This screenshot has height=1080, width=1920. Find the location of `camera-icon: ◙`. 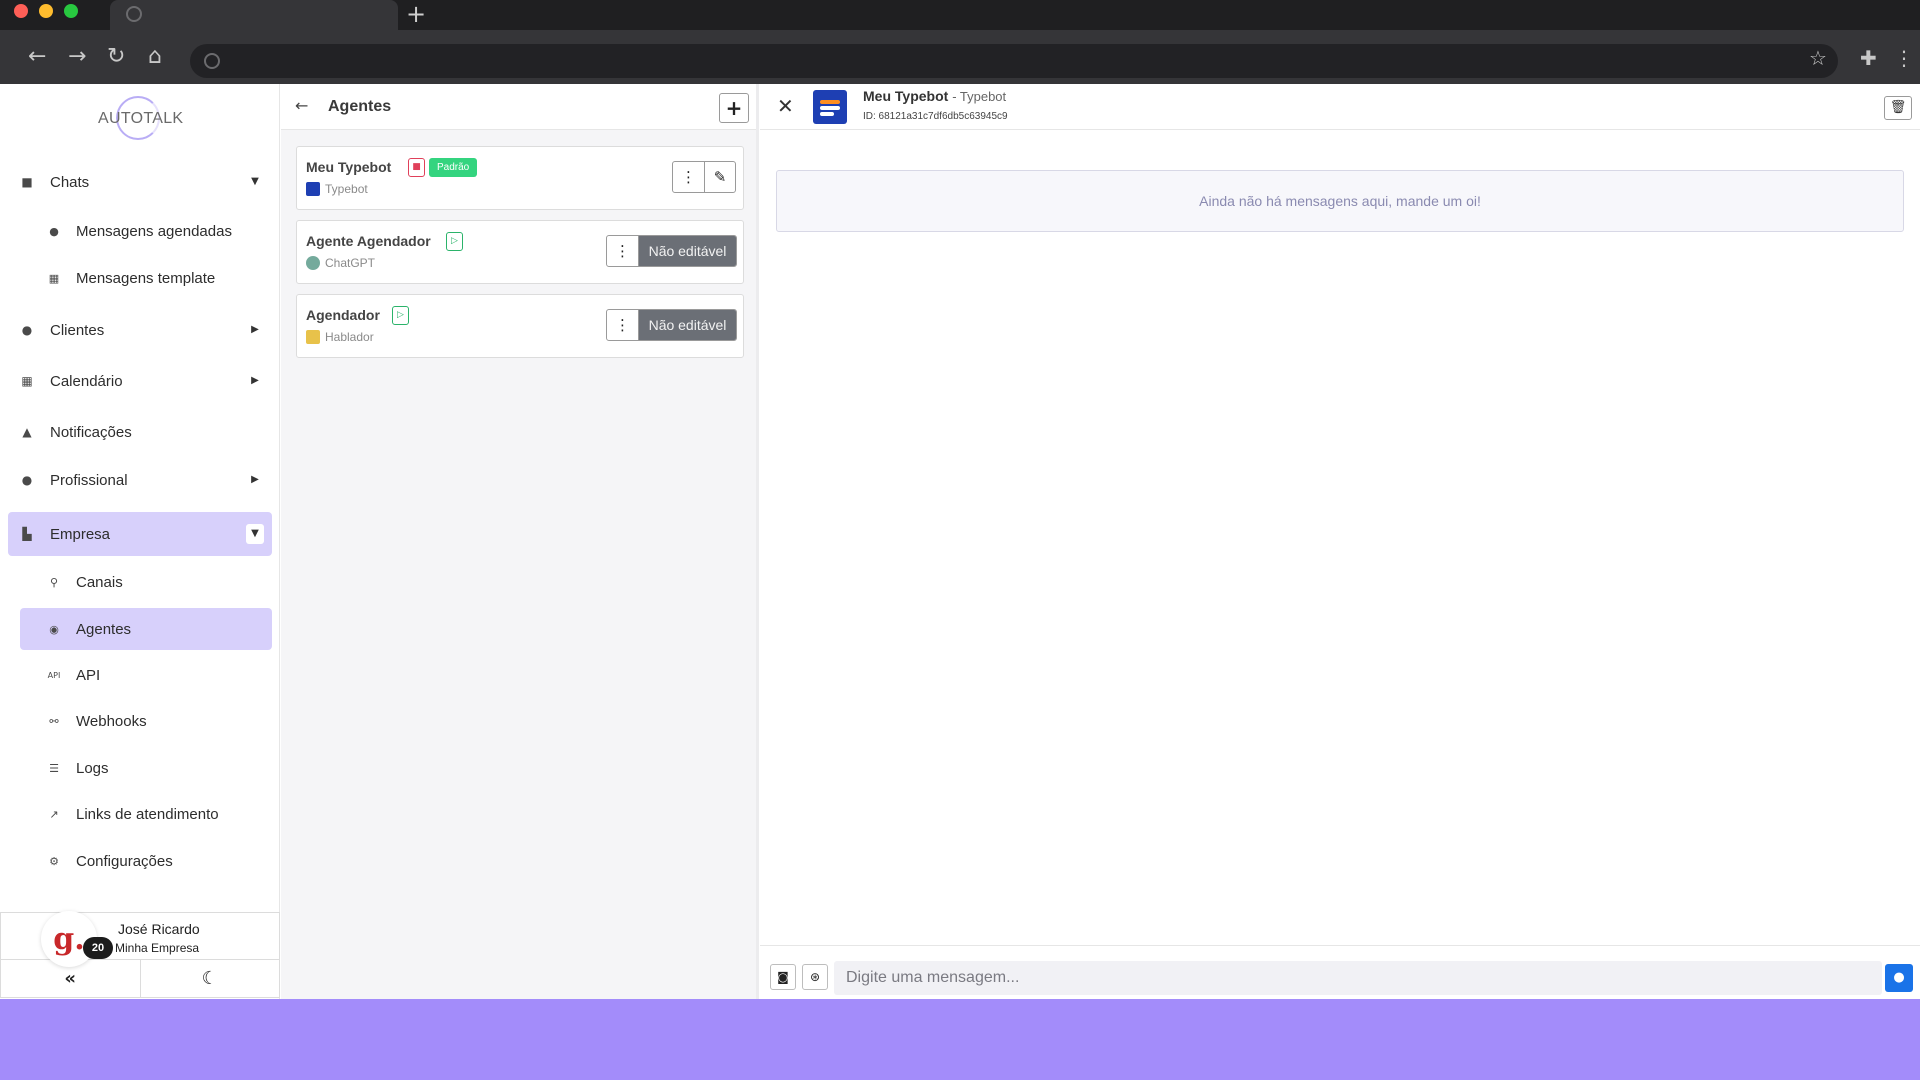

camera-icon: ◙ is located at coordinates (783, 977).